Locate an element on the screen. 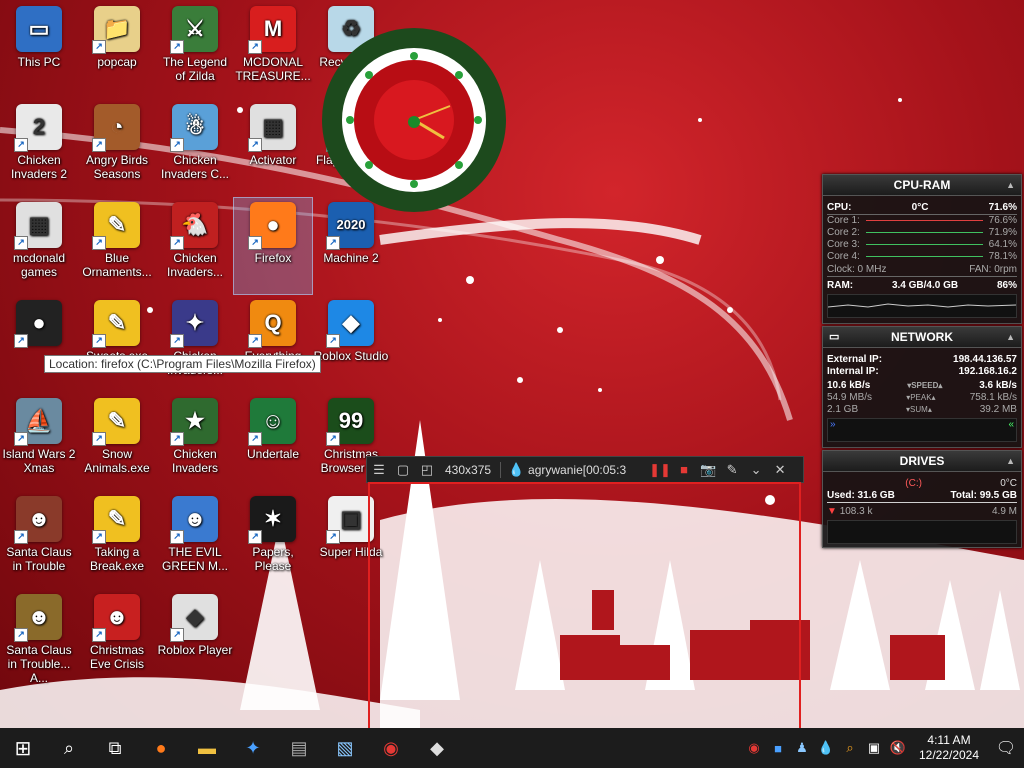 The height and width of the screenshot is (768, 1024). desktop-icon: ◆ ↗ Roblox Studio is located at coordinates (351, 344).